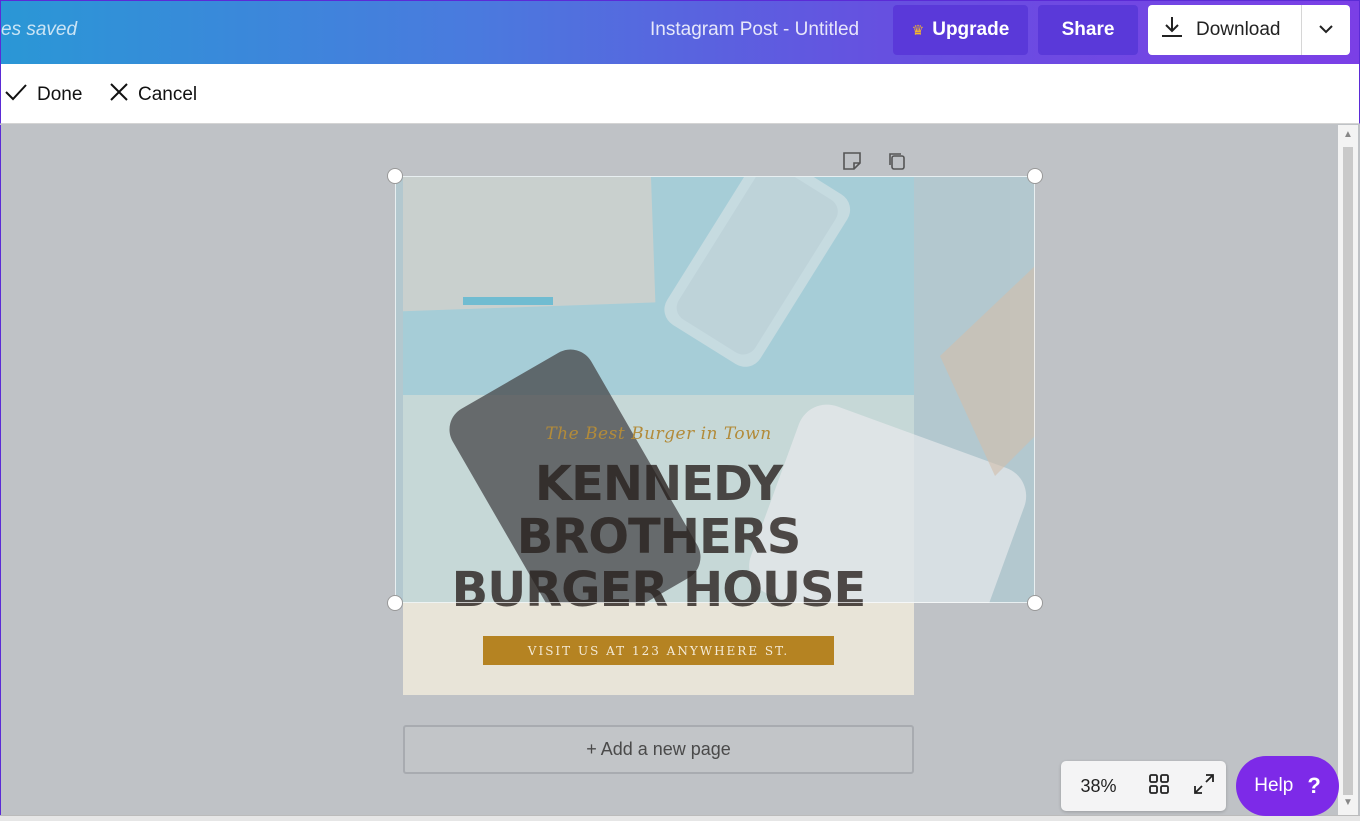  I want to click on crown-icon: ♛, so click(918, 29).